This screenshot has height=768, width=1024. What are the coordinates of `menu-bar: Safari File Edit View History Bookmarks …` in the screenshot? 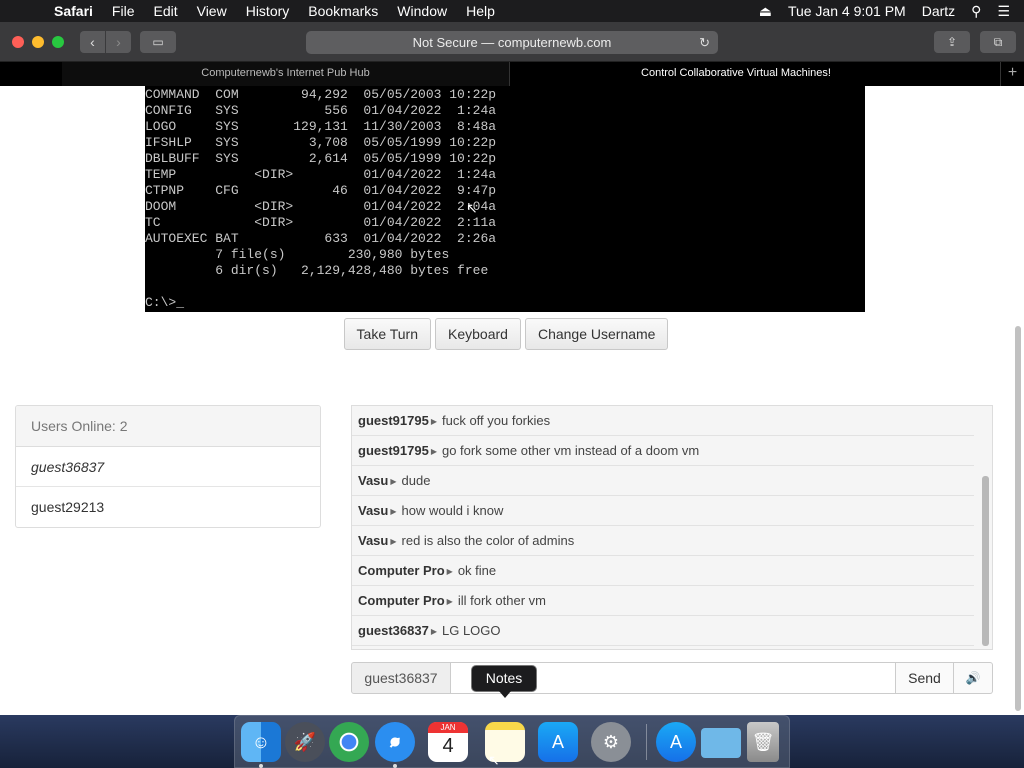 It's located at (512, 11).